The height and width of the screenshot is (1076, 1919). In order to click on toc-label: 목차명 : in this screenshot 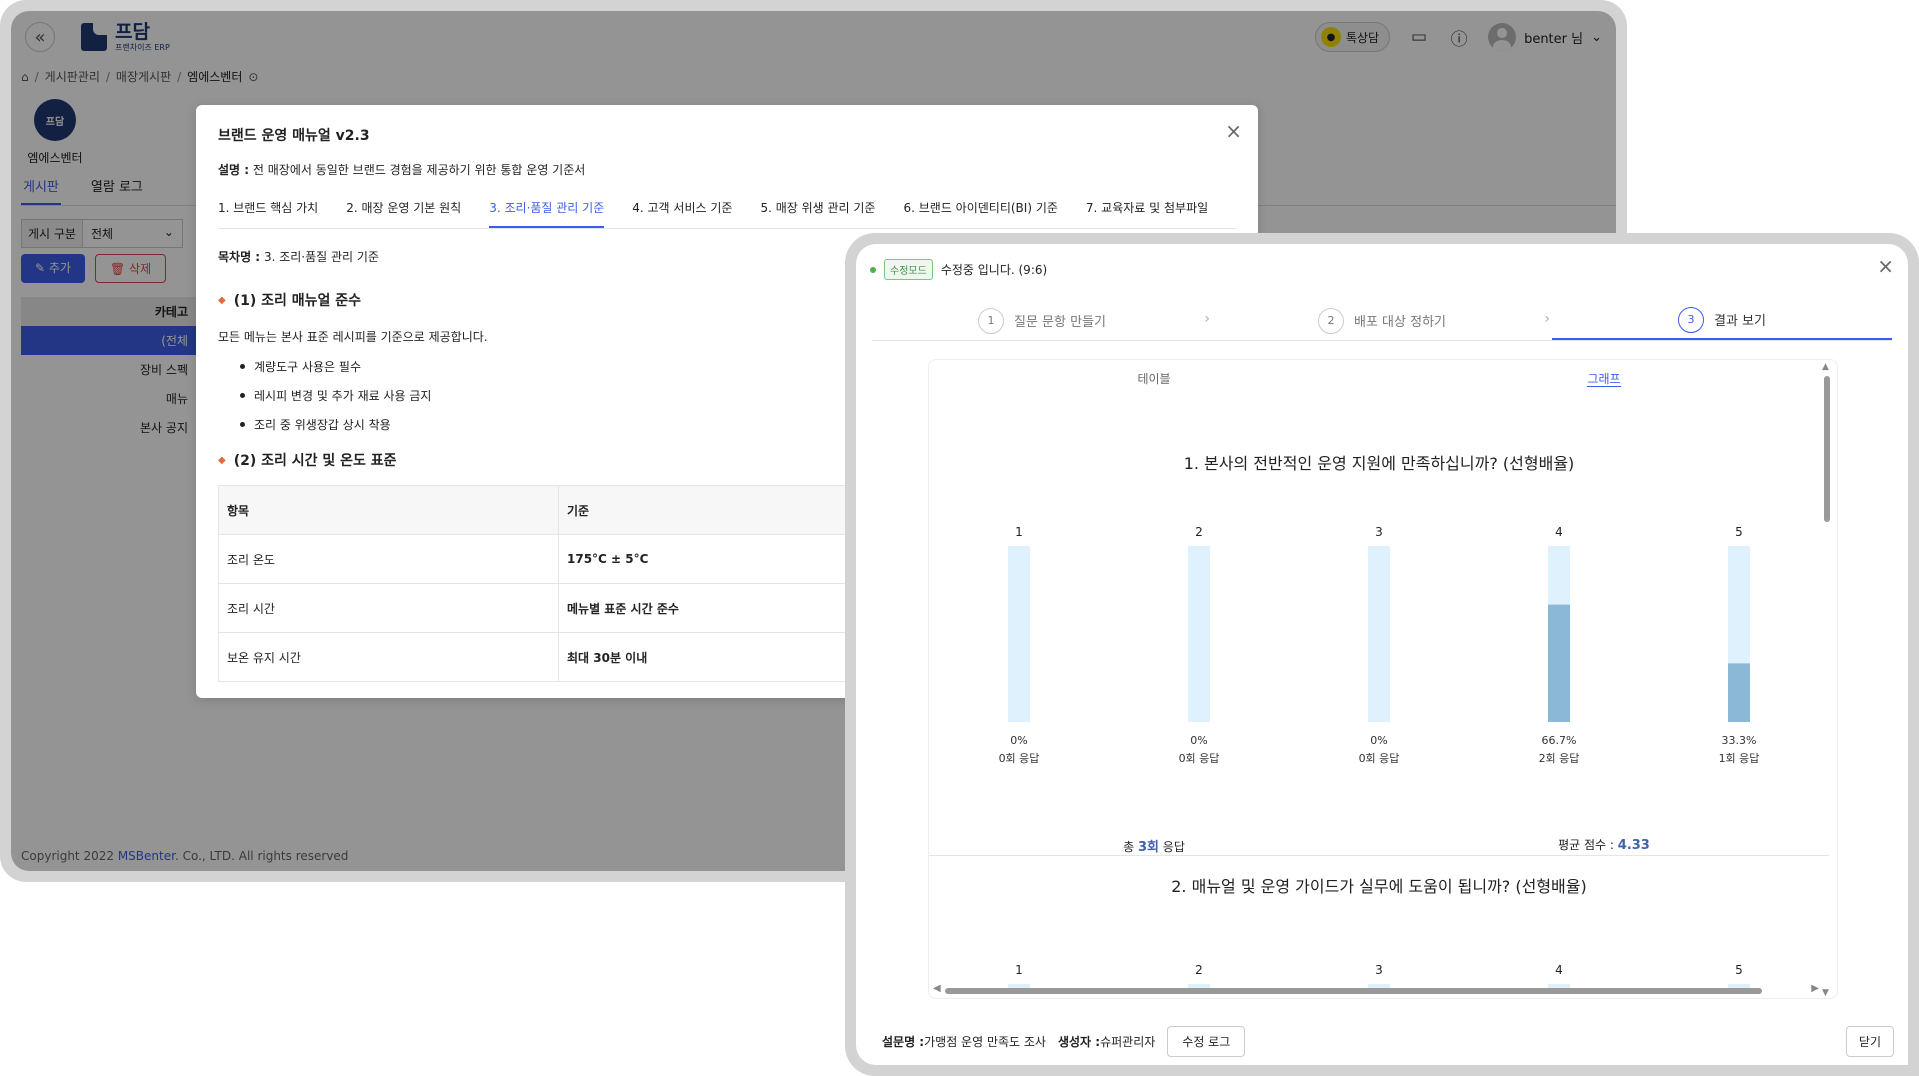, I will do `click(239, 257)`.